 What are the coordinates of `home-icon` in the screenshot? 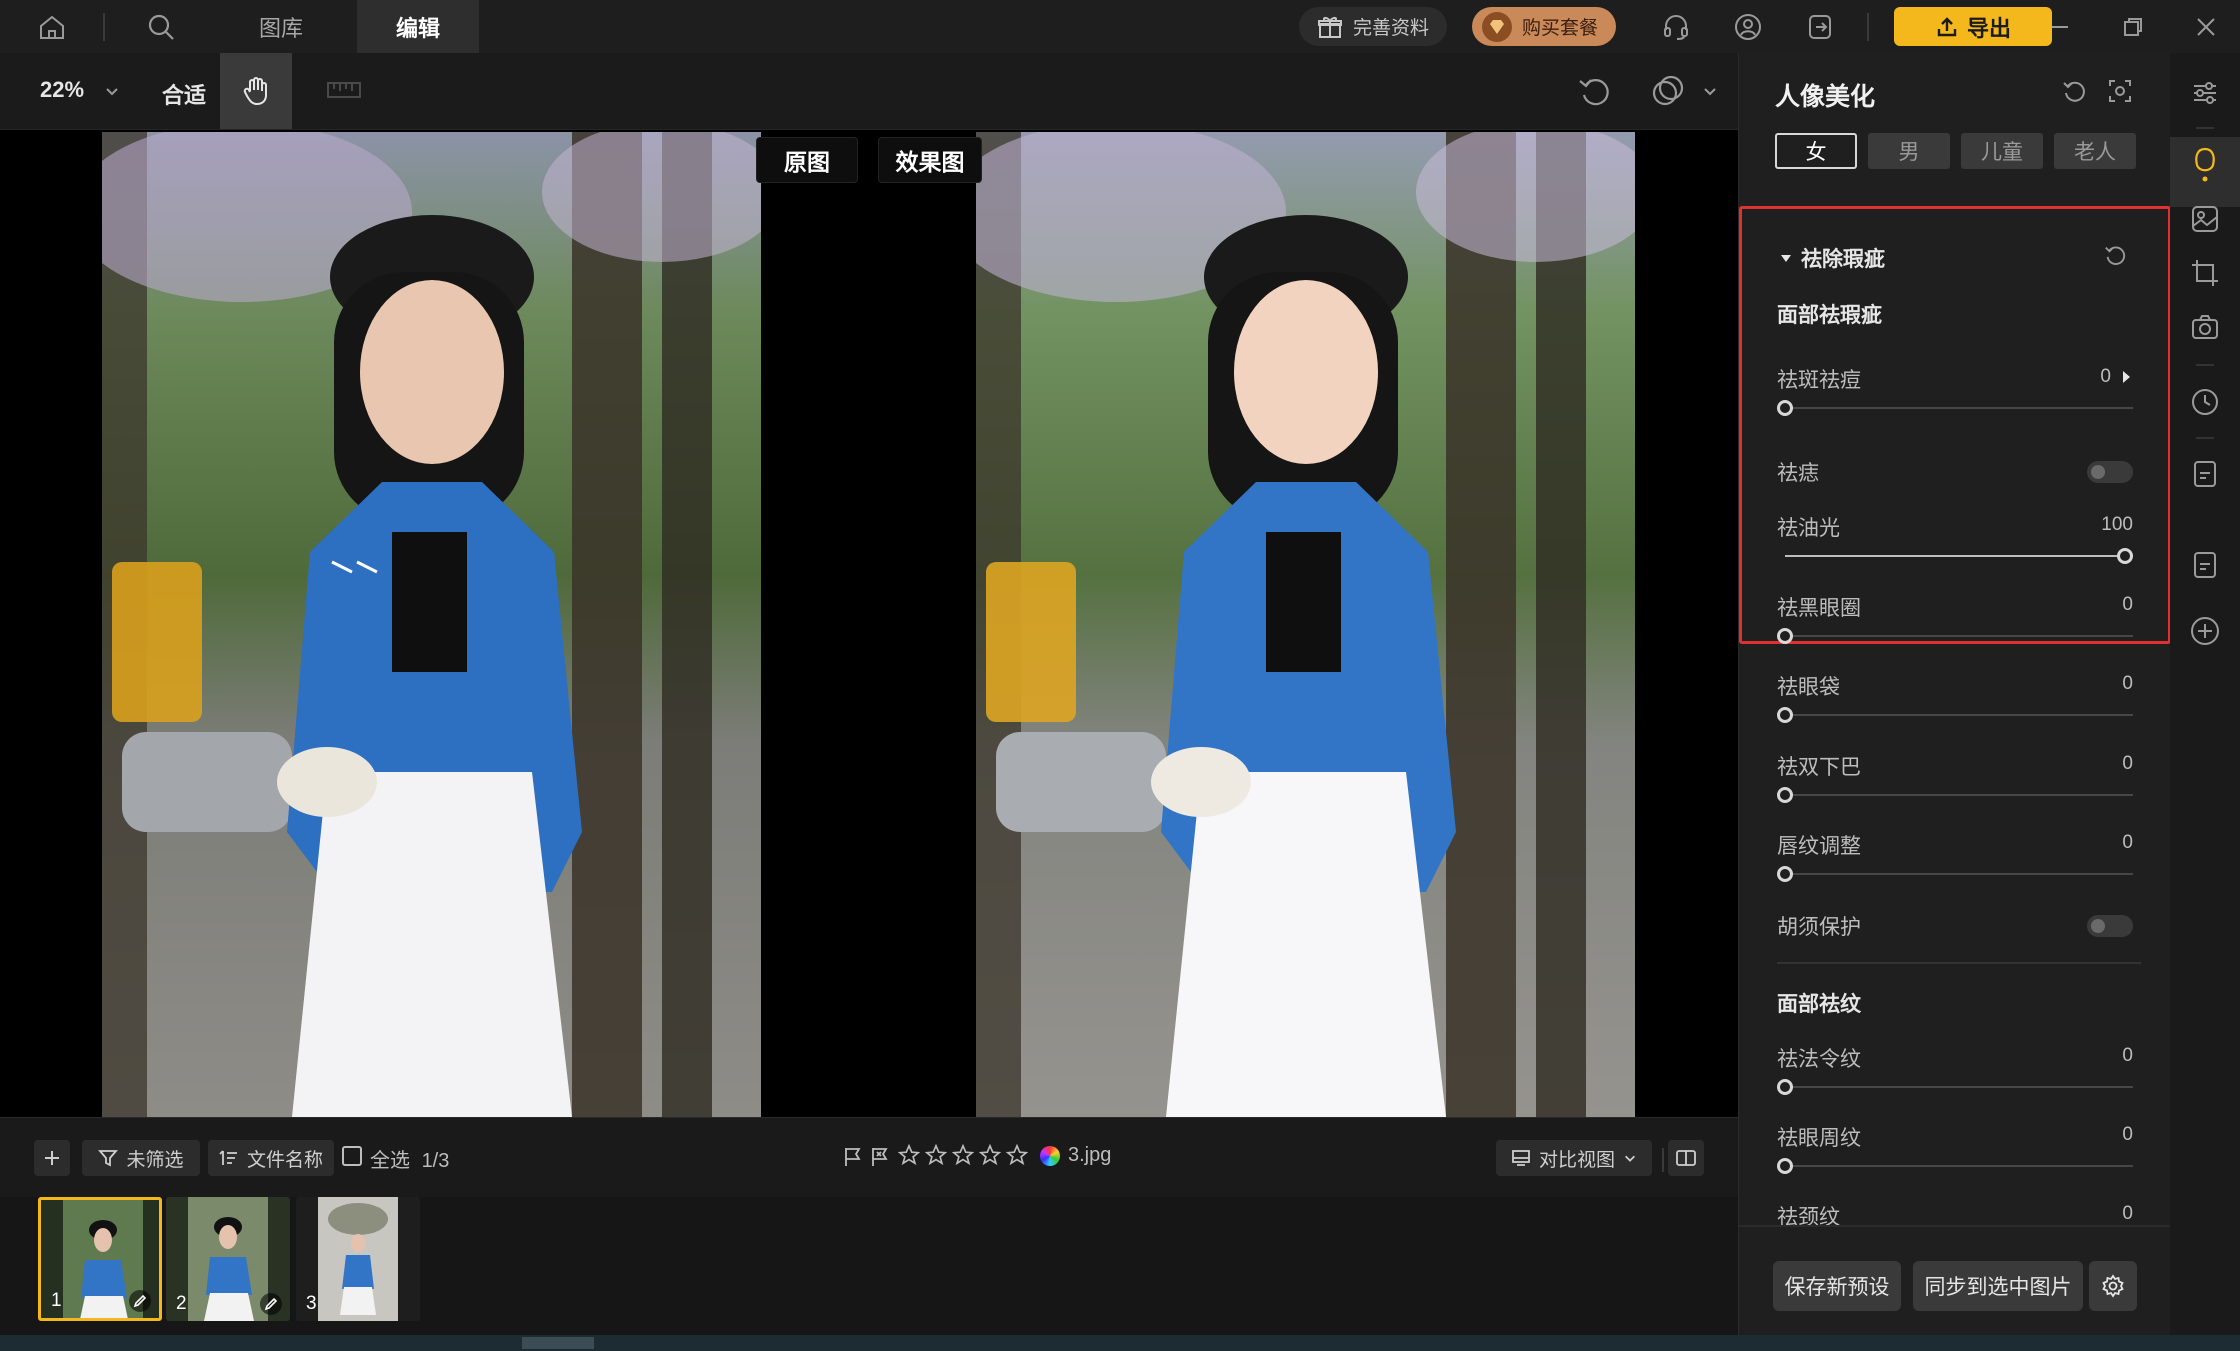 It's located at (52, 27).